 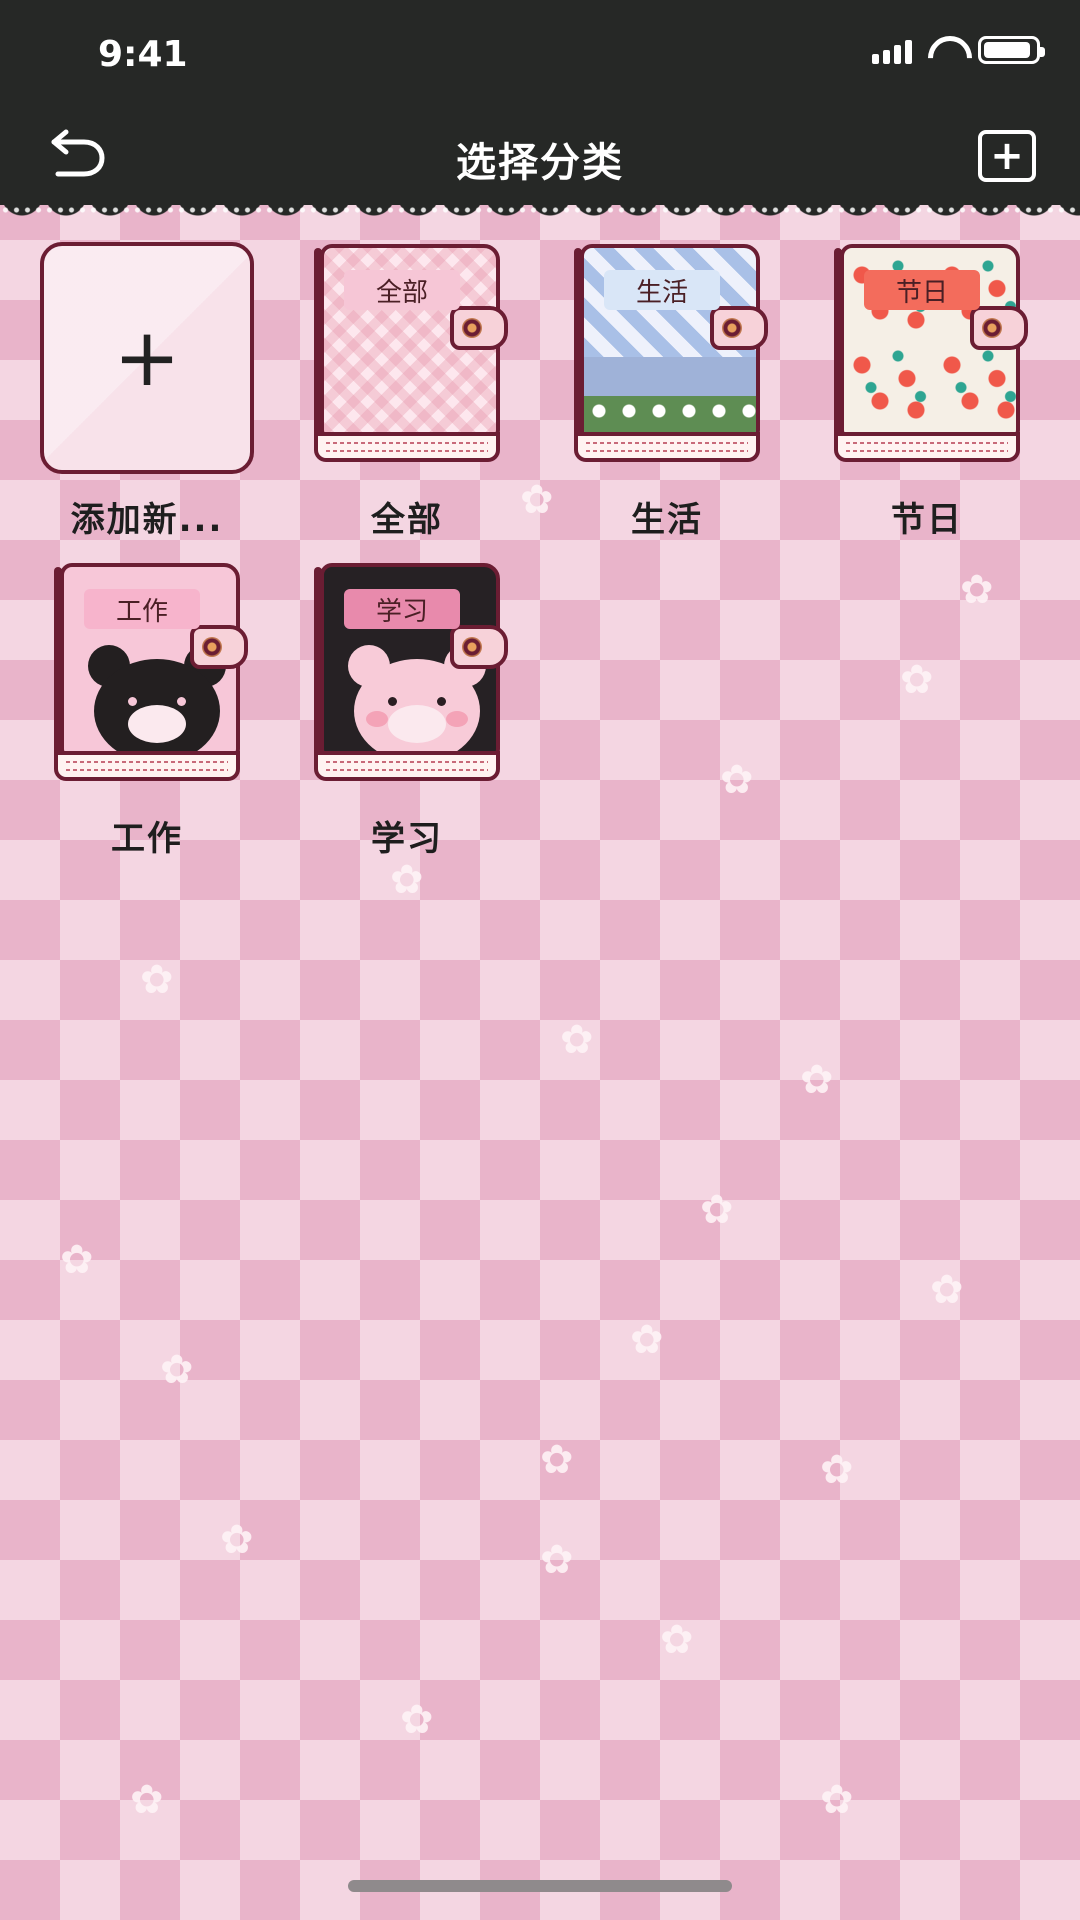 What do you see at coordinates (407, 839) in the screenshot?
I see `category-name: 学习` at bounding box center [407, 839].